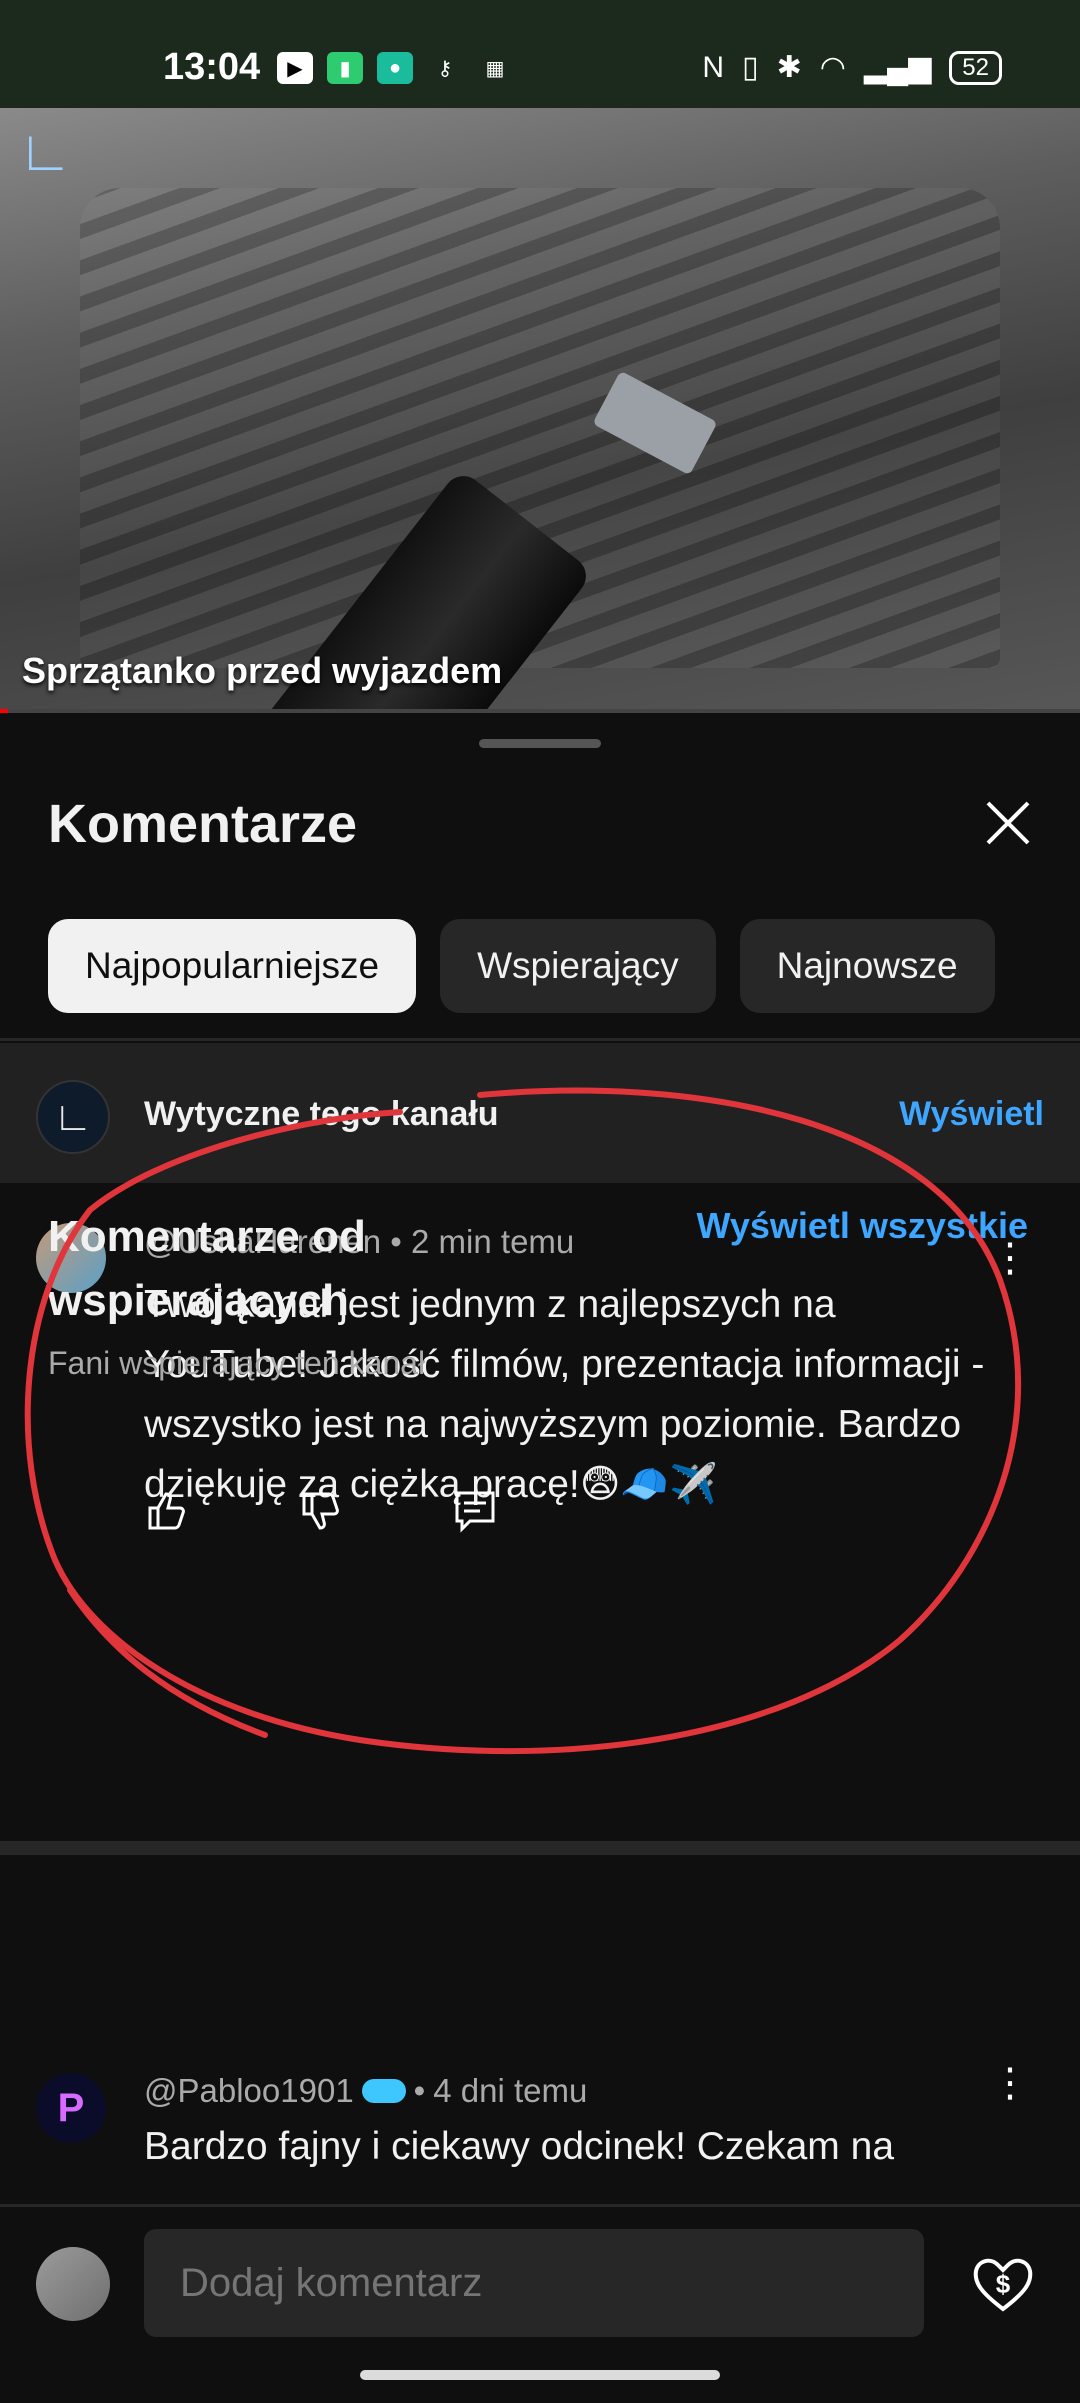 Image resolution: width=1080 pixels, height=2403 pixels. Describe the element at coordinates (71, 2108) in the screenshot. I see `avatar: P` at that location.